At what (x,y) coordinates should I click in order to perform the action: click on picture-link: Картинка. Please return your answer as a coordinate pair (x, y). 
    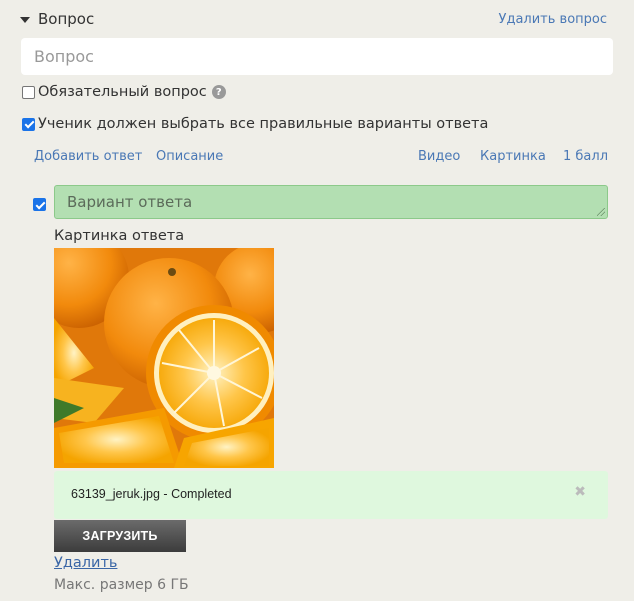
    Looking at the image, I should click on (513, 156).